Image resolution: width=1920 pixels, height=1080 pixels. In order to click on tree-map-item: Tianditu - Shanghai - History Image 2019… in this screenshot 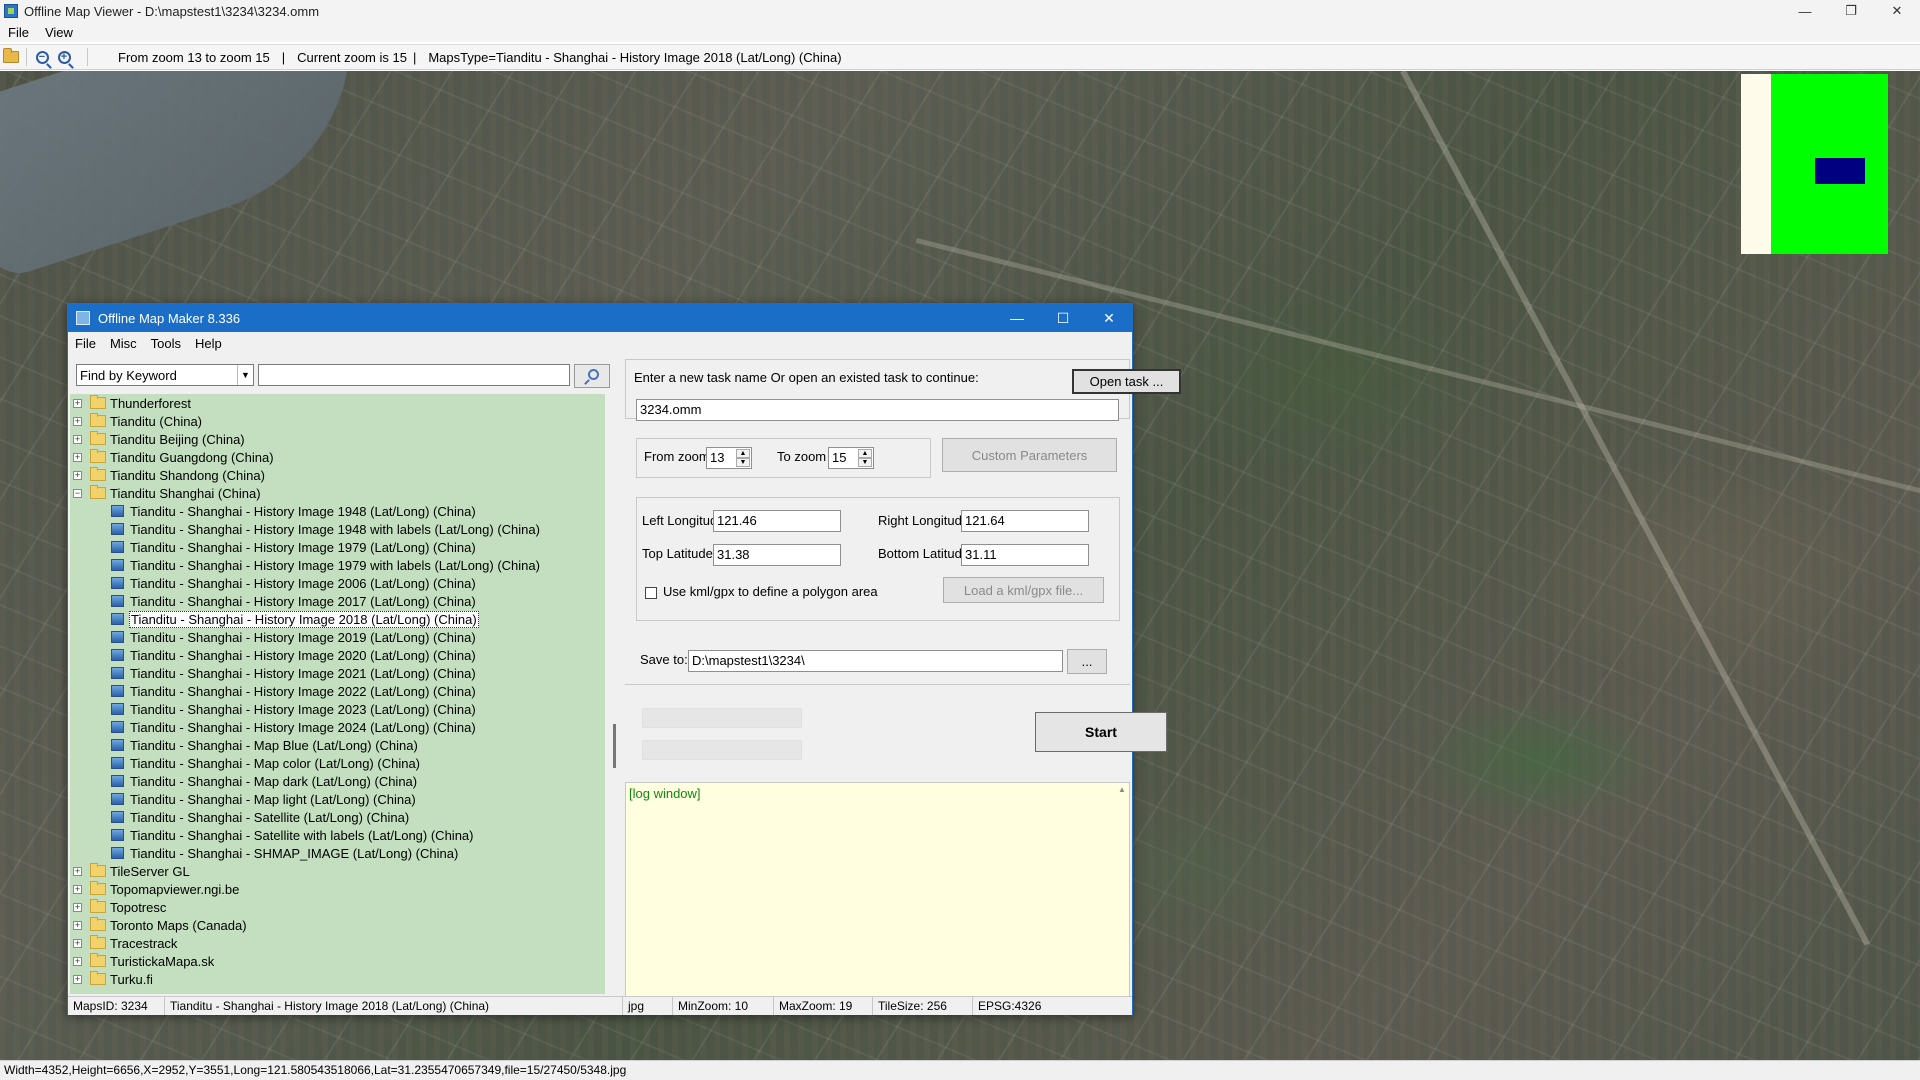, I will do `click(337, 637)`.